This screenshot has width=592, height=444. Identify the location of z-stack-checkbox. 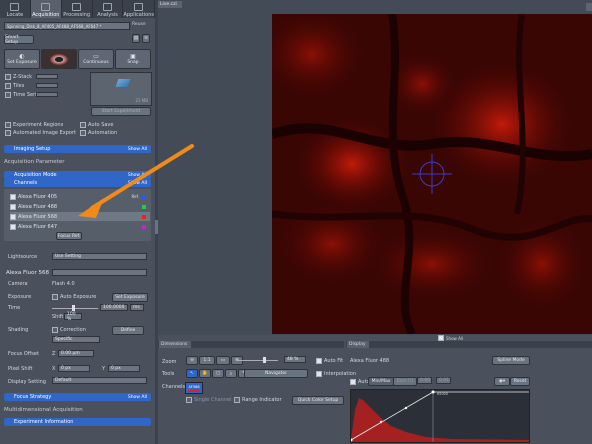
(8, 77).